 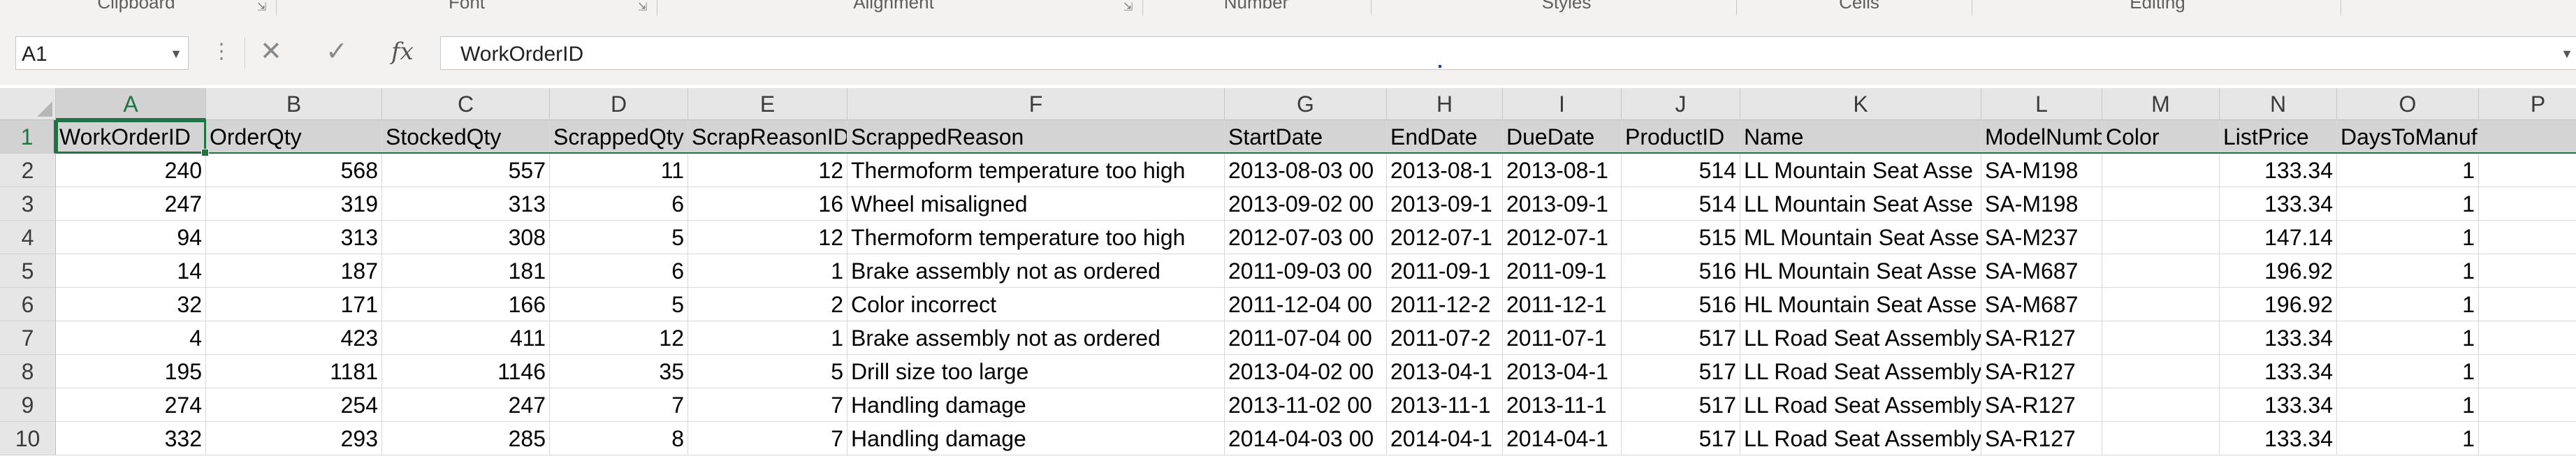 What do you see at coordinates (1306, 304) in the screenshot?
I see `table-cell: 2011-12-04 00` at bounding box center [1306, 304].